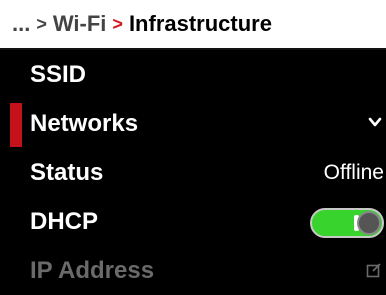 The image size is (386, 295). I want to click on breadcrumb-wifi: Wi-Fi, so click(80, 24).